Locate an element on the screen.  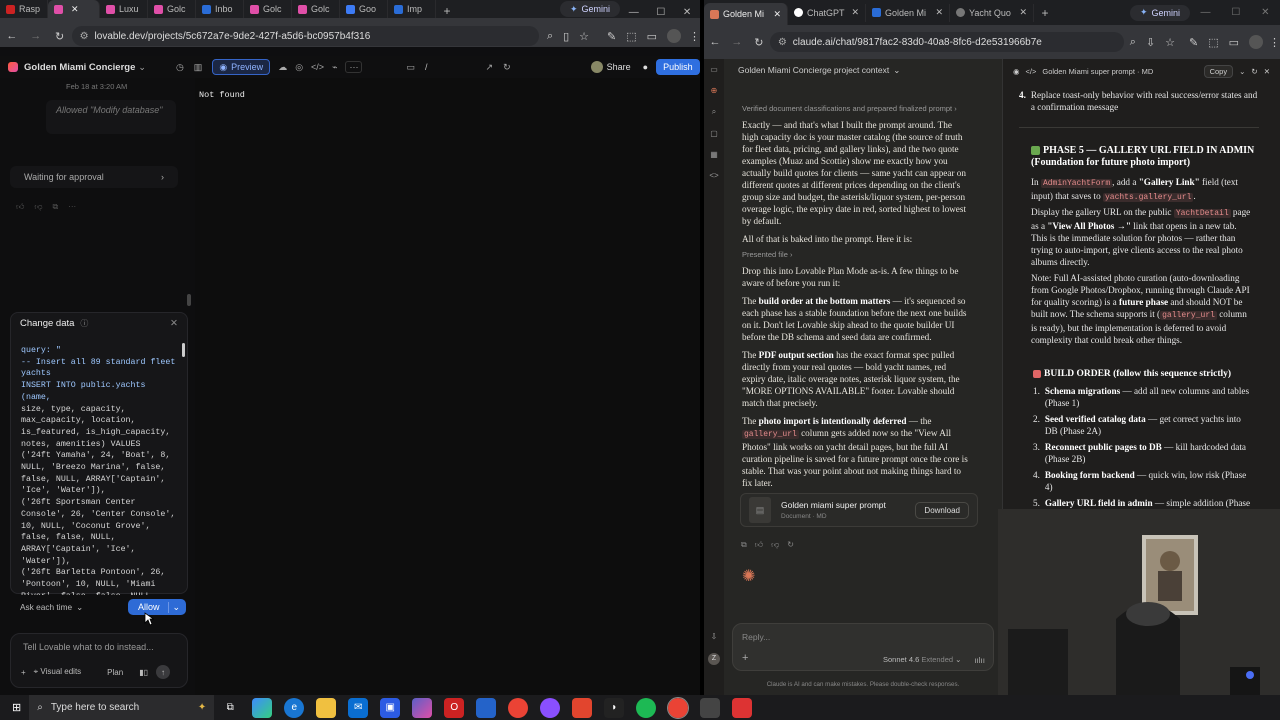
preview-tab: ◉ Preview is located at coordinates (241, 67).